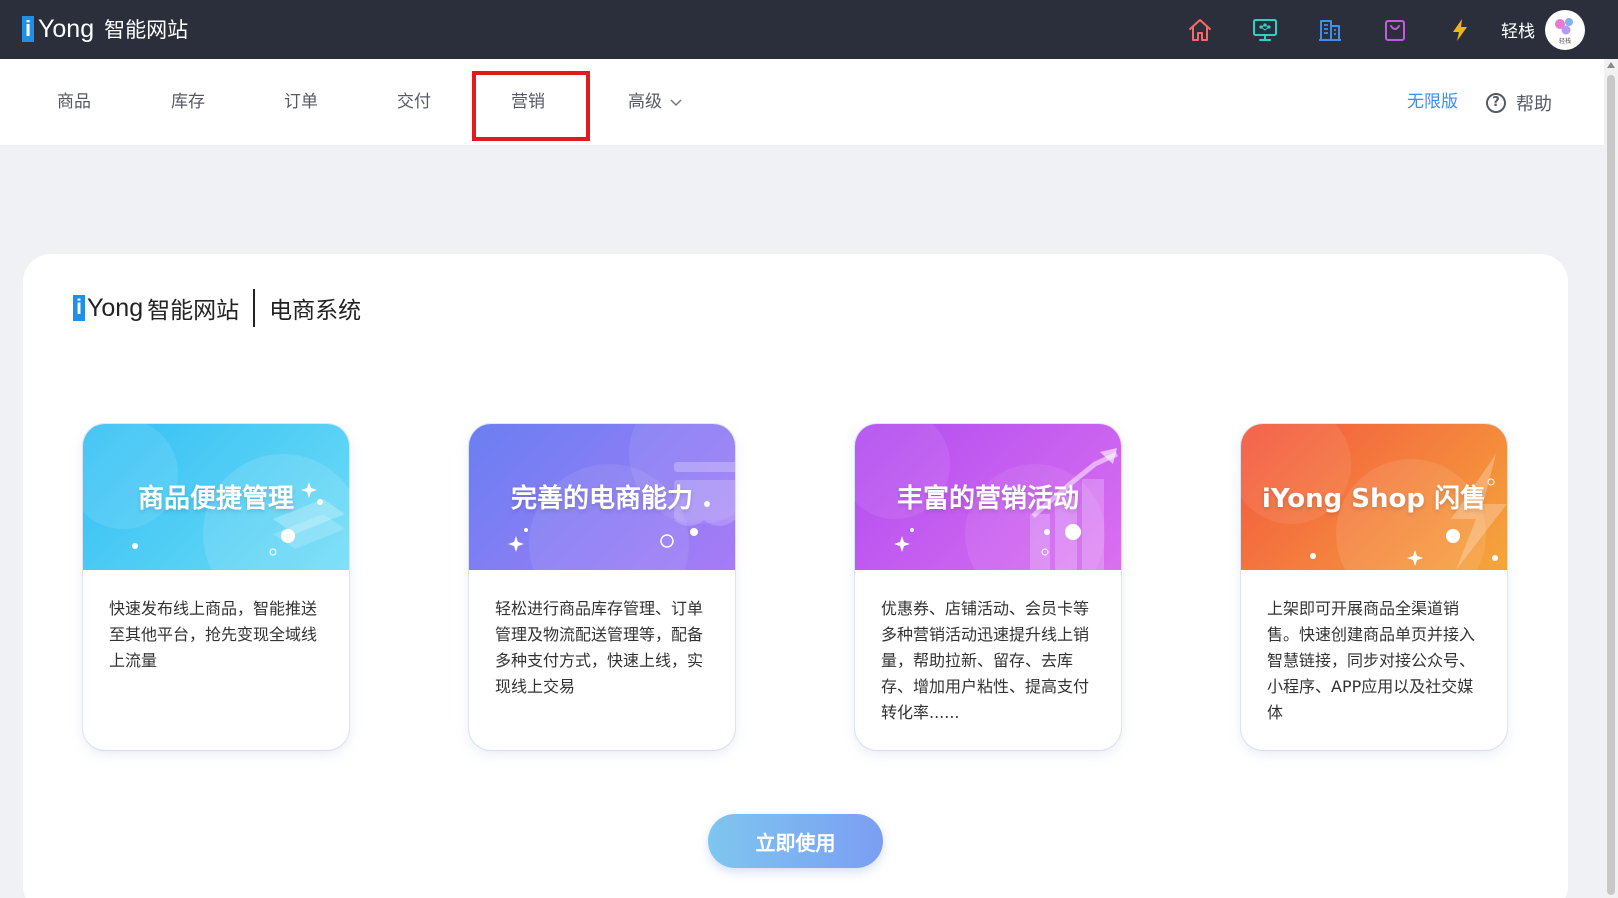 This screenshot has height=898, width=1618. I want to click on tab-products: 商品, so click(74, 102).